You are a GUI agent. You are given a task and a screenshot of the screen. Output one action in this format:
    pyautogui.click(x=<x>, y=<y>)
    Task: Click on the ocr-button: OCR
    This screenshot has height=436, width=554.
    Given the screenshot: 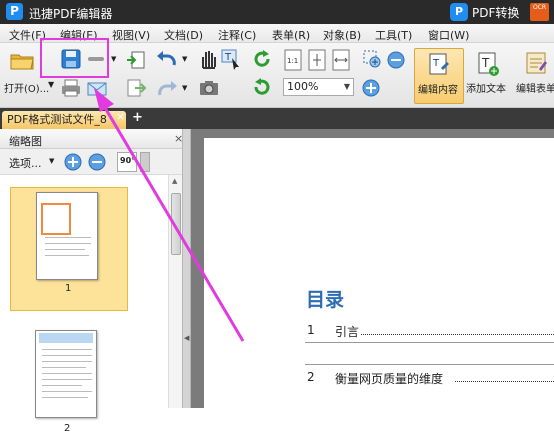 What is the action you would take?
    pyautogui.click(x=539, y=12)
    